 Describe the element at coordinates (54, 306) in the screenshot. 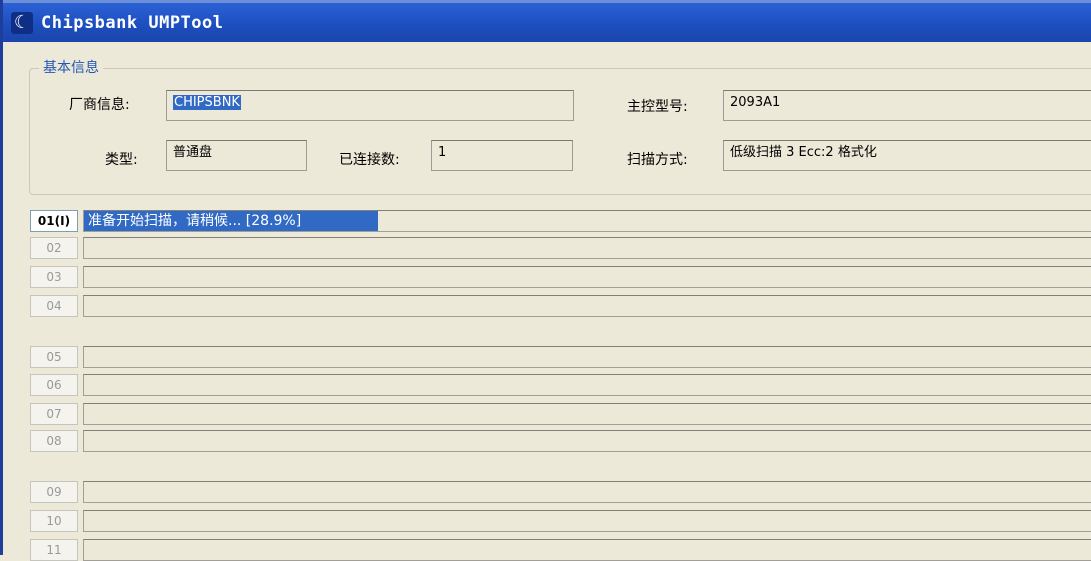

I see `slot-number-4: 04` at that location.